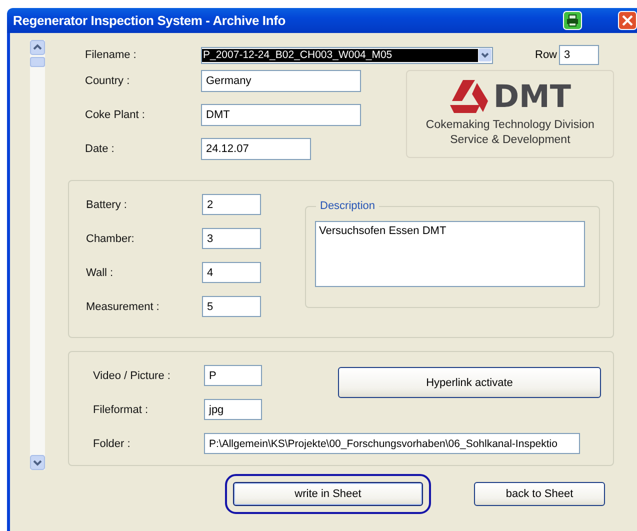 This screenshot has width=637, height=531. Describe the element at coordinates (510, 140) in the screenshot. I see `logo-tagline: Service & Development` at that location.